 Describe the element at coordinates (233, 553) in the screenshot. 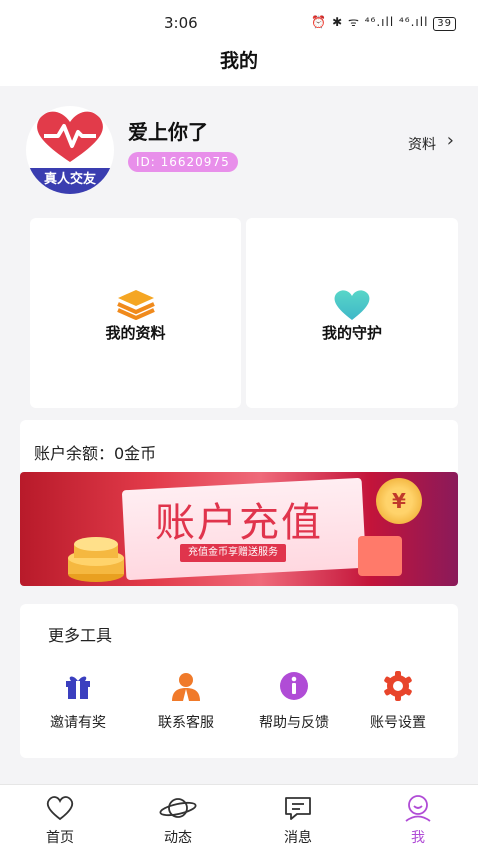

I see `banner-subtitle: 充值金币享赠送服务` at that location.